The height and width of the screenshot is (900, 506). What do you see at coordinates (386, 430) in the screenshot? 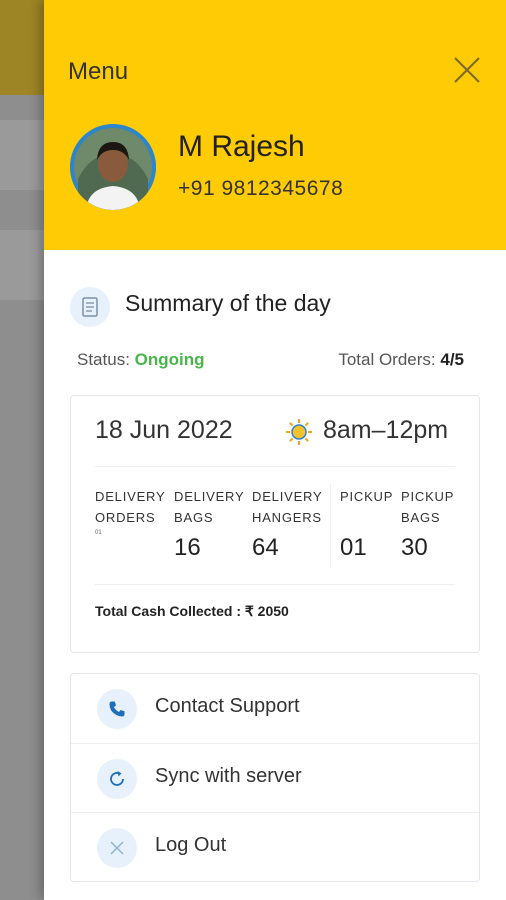
I see `time-slot: 8am–12pm` at bounding box center [386, 430].